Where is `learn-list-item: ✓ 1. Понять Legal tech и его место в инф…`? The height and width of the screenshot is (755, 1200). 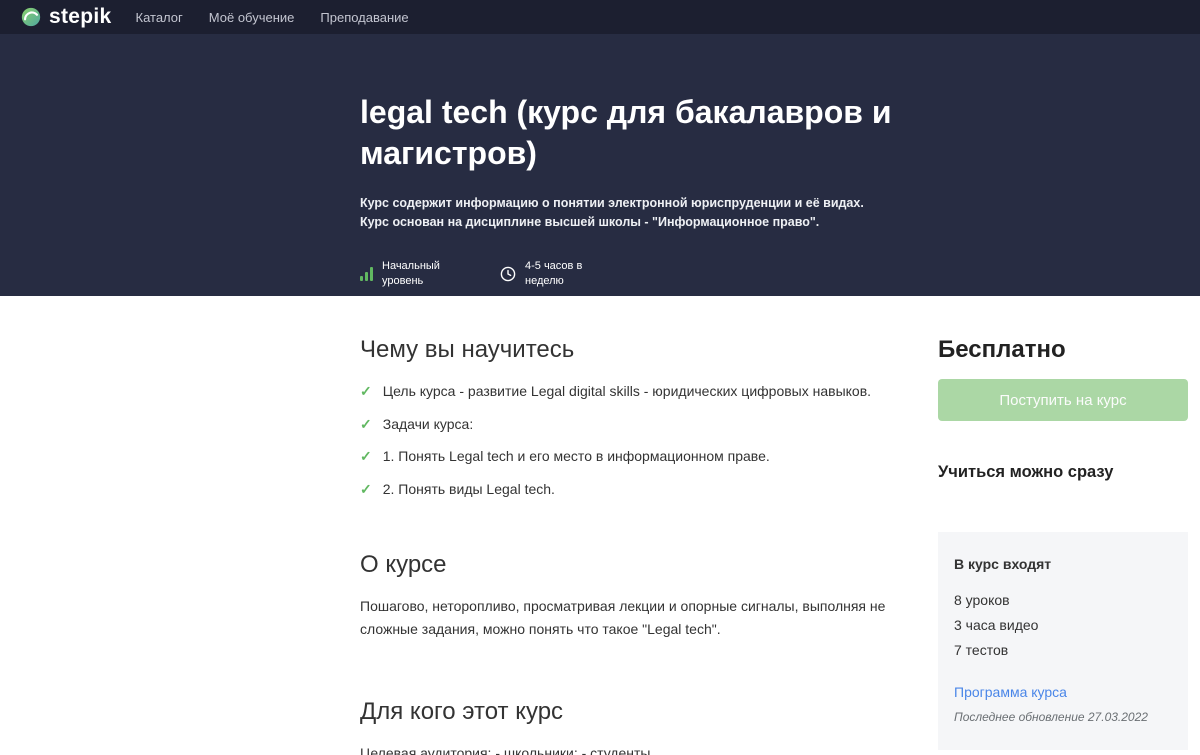
learn-list-item: ✓ 1. Понять Legal tech и его место в инф… is located at coordinates (625, 457).